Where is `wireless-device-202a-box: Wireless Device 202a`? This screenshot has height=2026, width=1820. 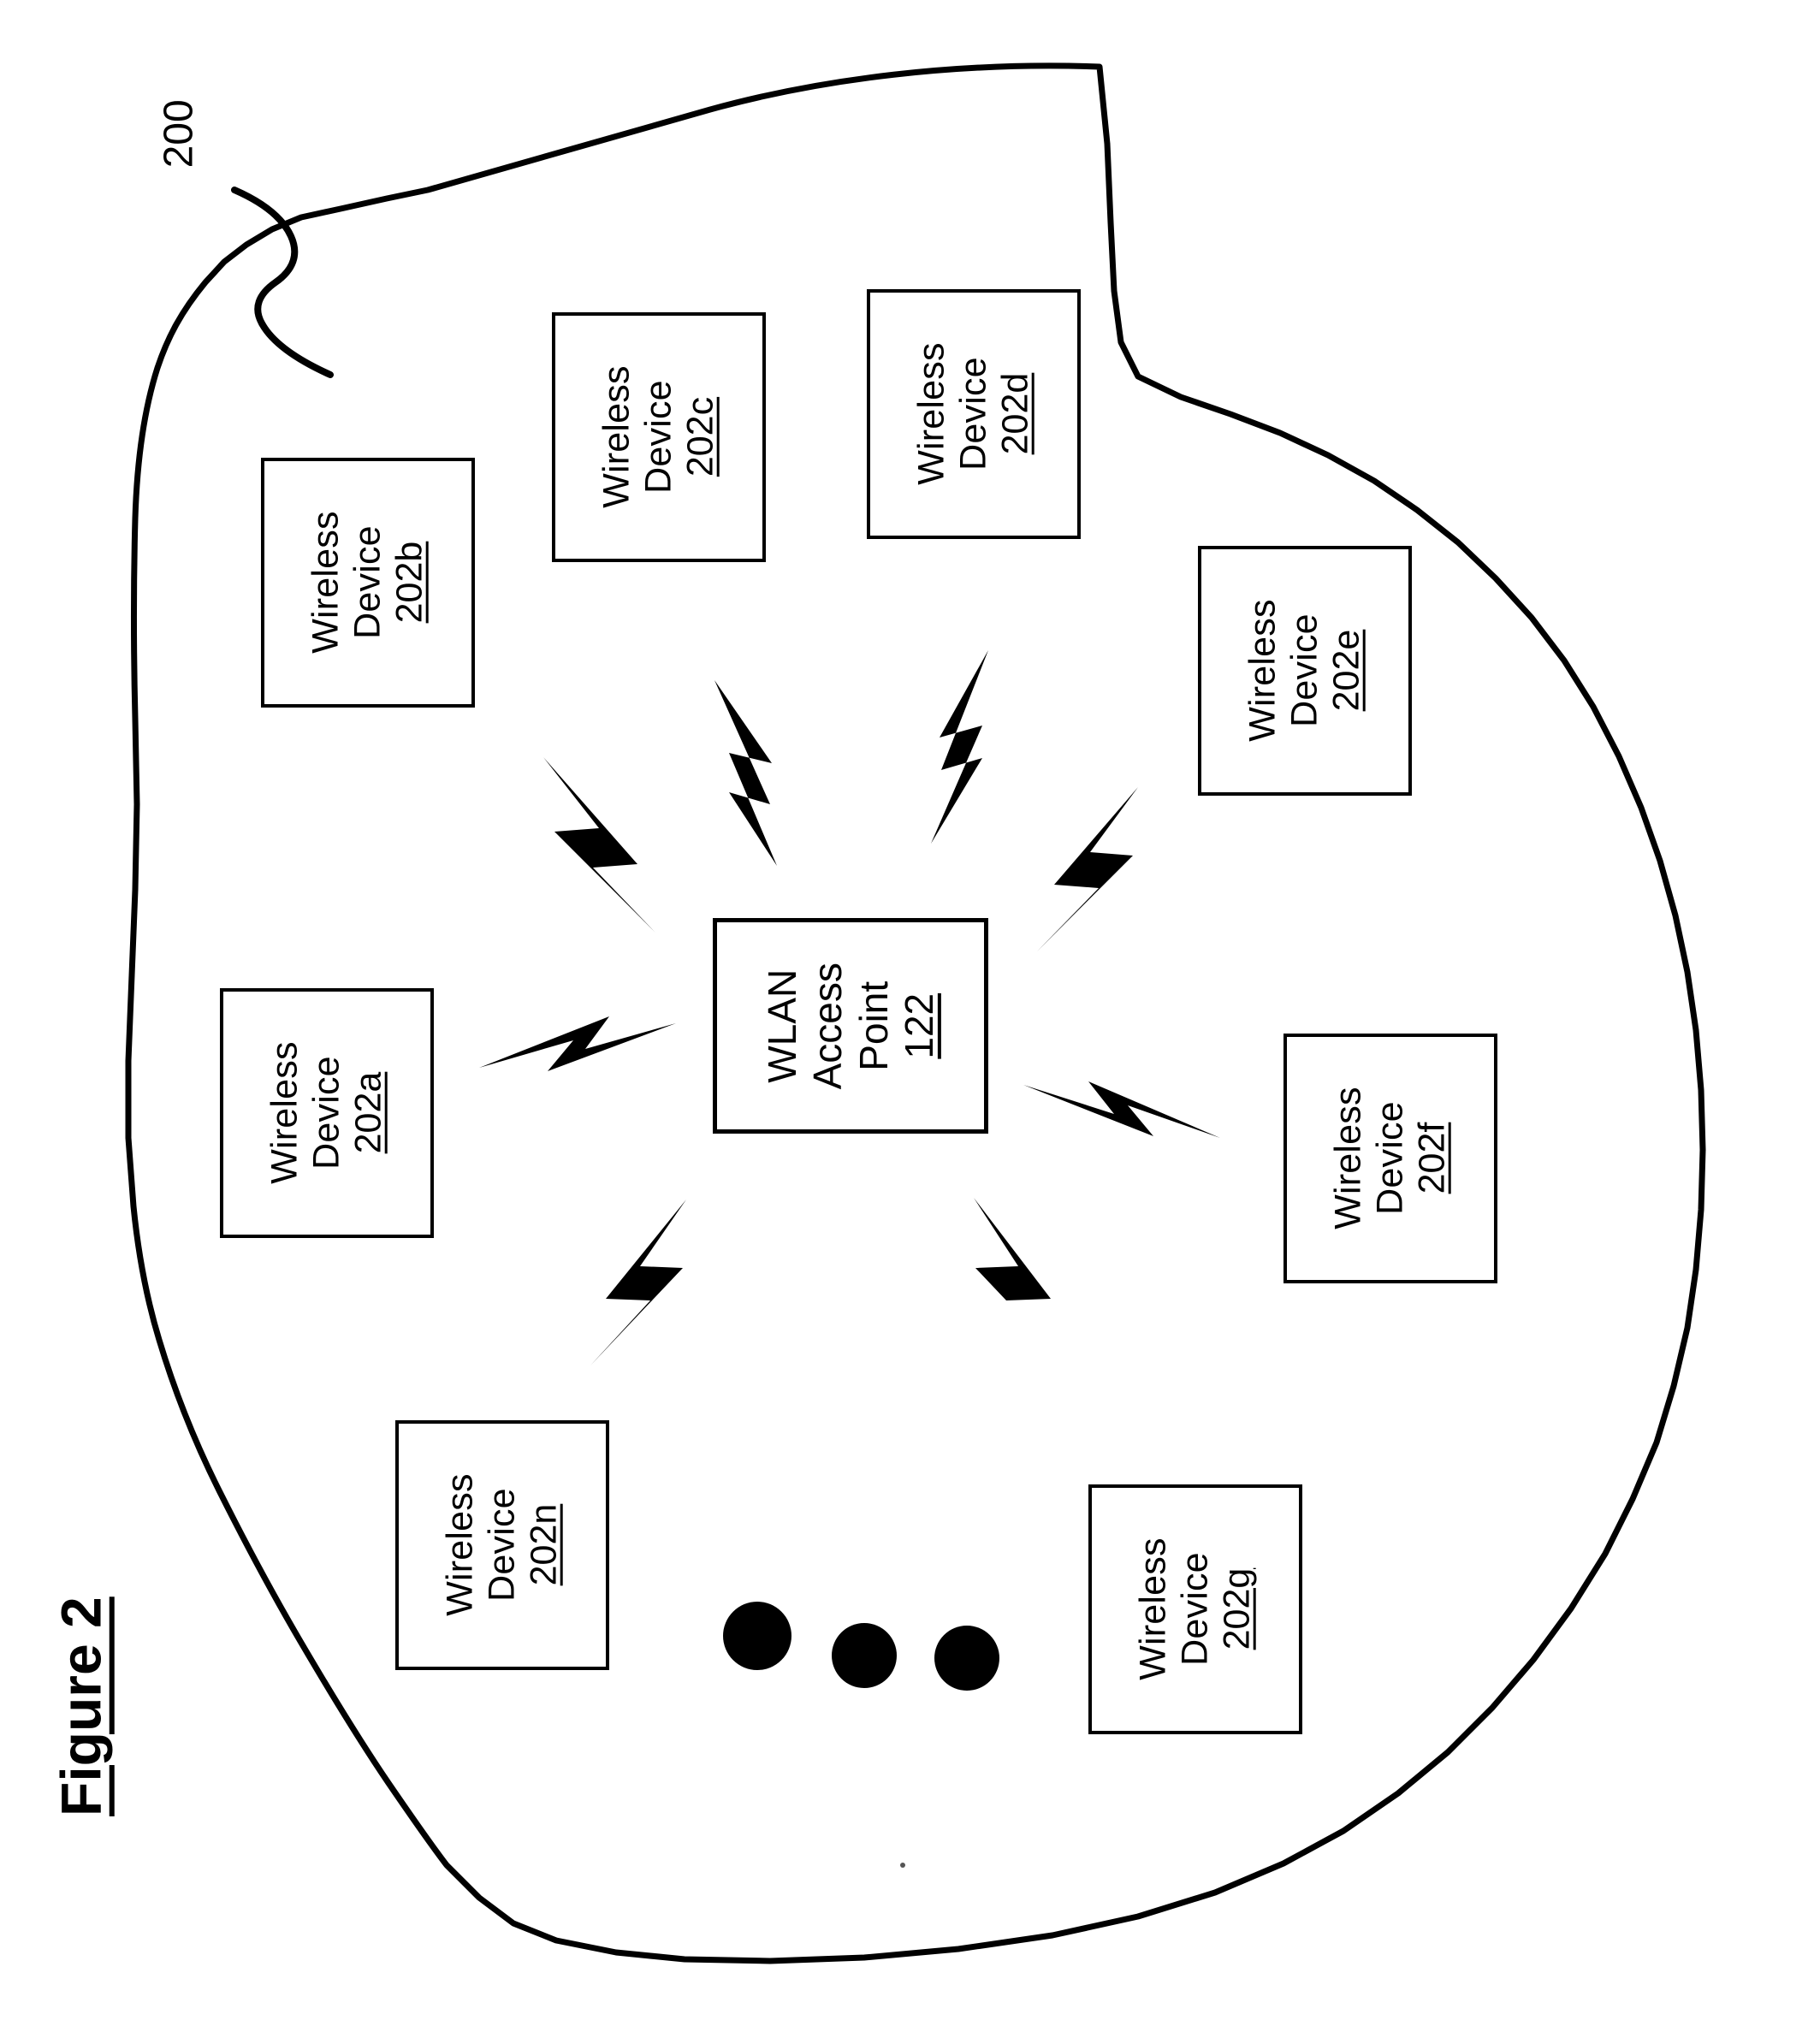 wireless-device-202a-box: Wireless Device 202a is located at coordinates (327, 1113).